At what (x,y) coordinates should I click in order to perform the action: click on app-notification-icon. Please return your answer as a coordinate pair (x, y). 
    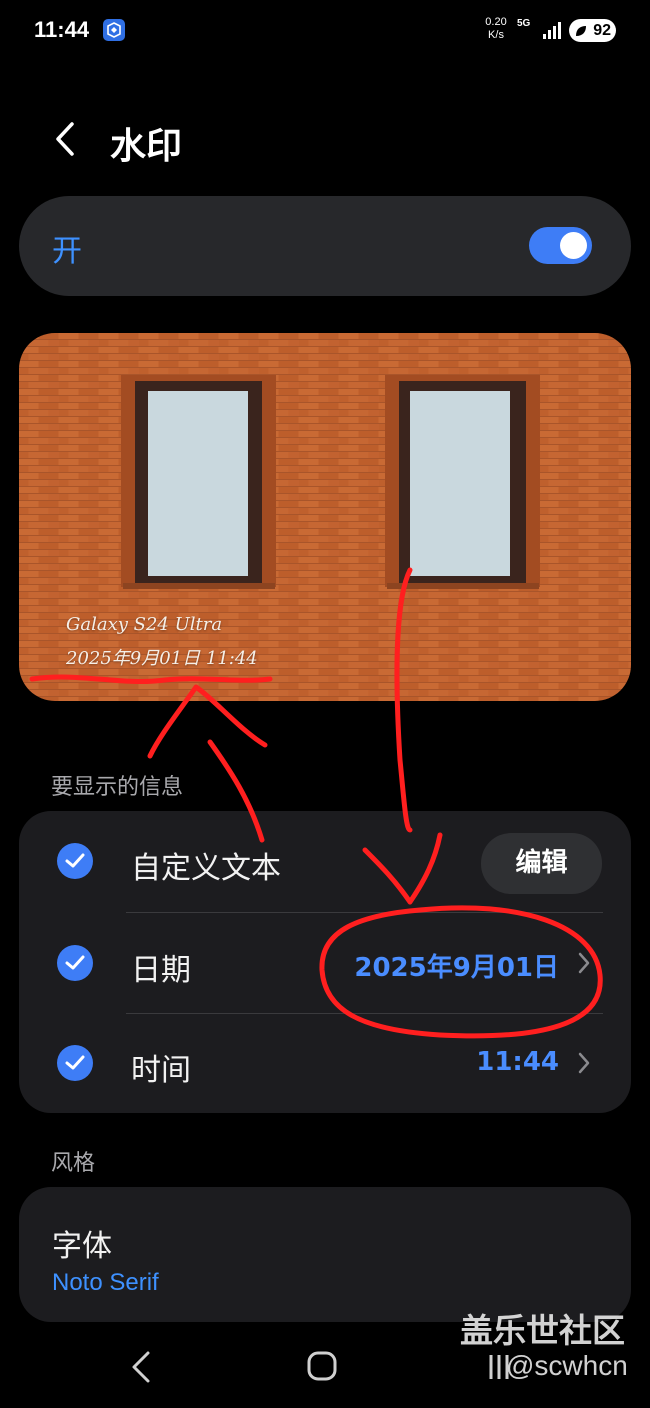
    Looking at the image, I should click on (114, 30).